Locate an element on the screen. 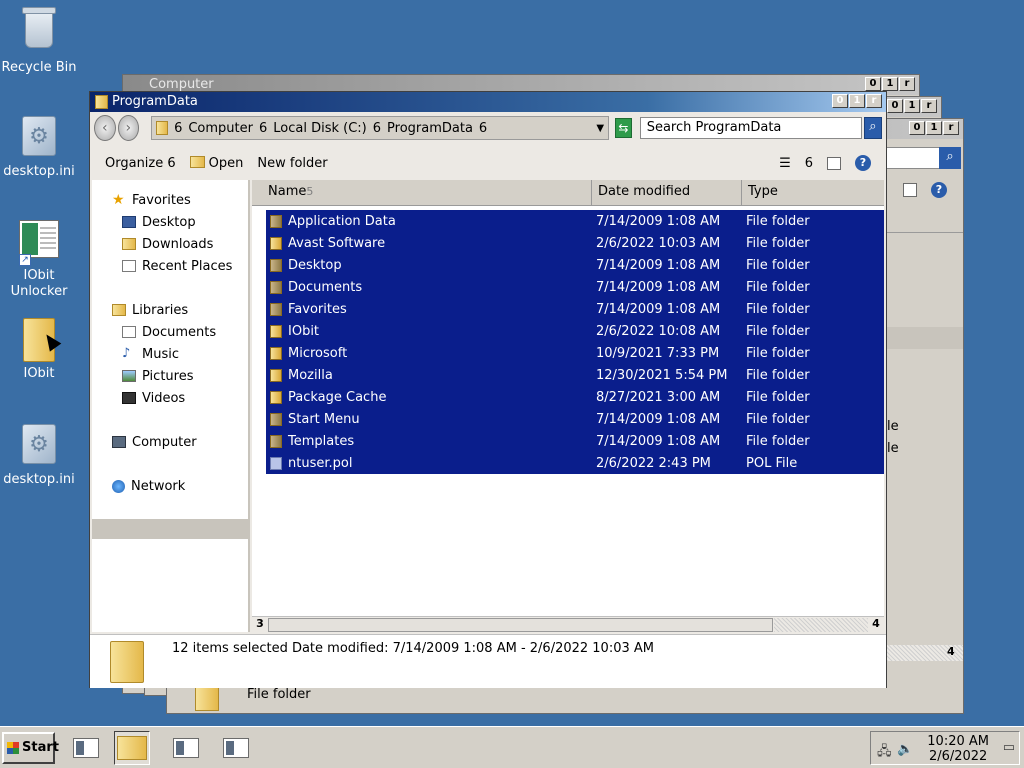 This screenshot has width=1024, height=768. organize-button: Organize 6 is located at coordinates (140, 163).